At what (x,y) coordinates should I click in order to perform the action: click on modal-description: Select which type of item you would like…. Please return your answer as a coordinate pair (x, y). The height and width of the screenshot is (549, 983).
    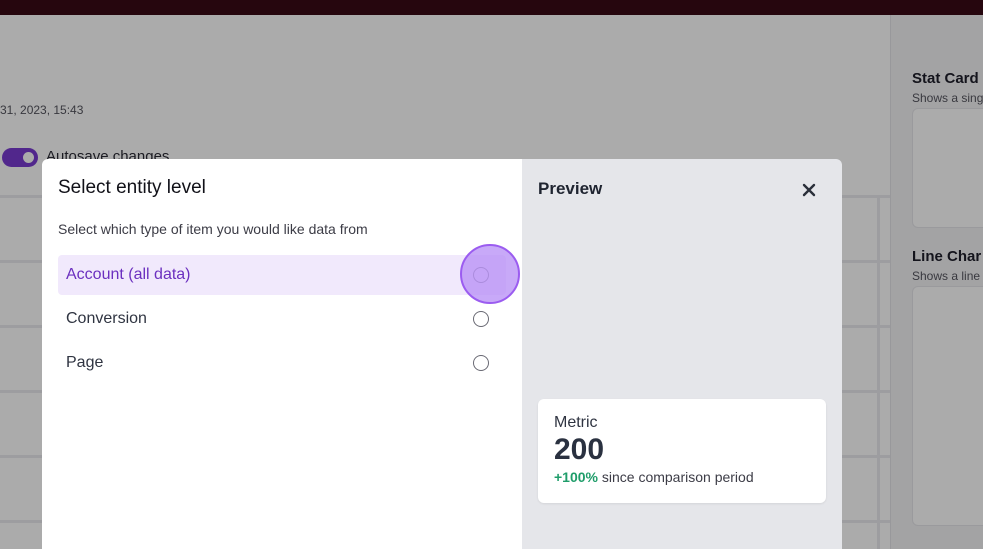
    Looking at the image, I should click on (213, 229).